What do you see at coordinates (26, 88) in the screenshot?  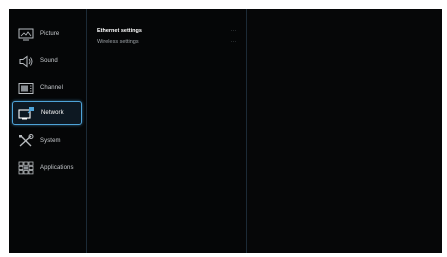 I see `channel-icon` at bounding box center [26, 88].